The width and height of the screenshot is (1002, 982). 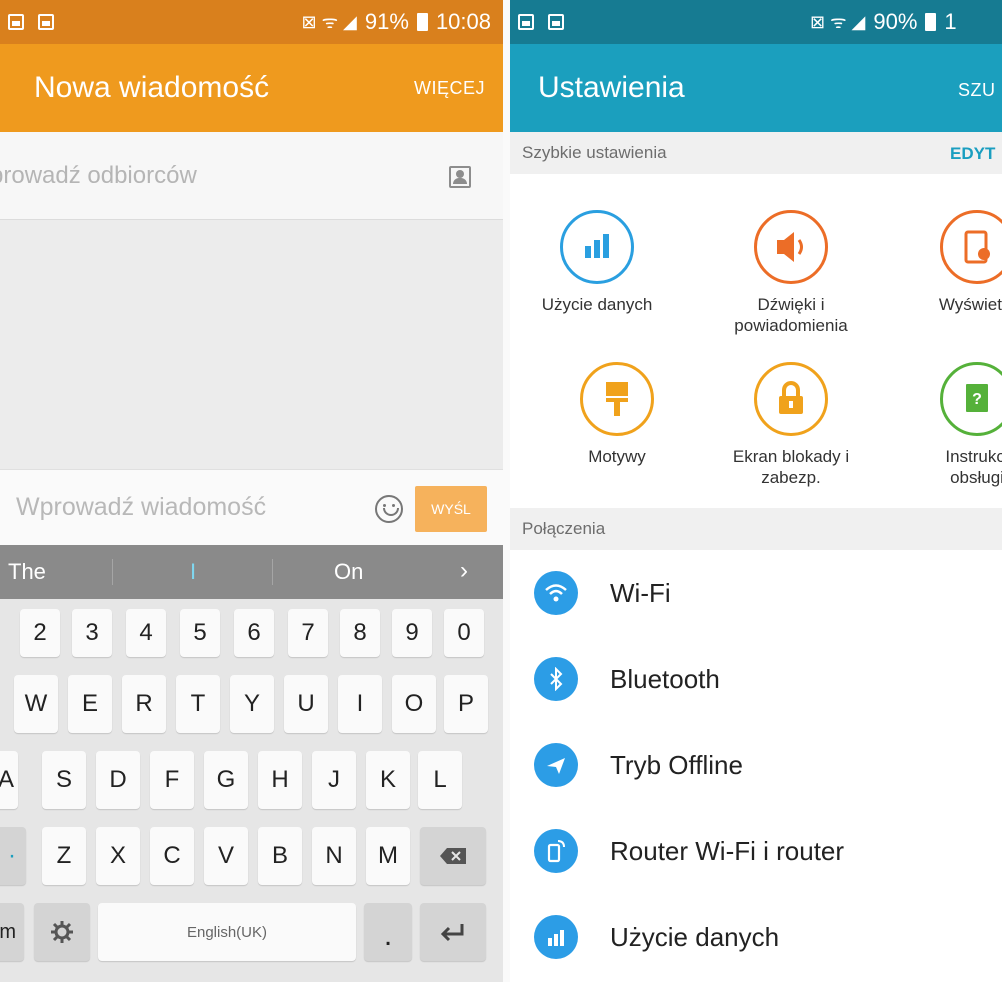 What do you see at coordinates (226, 856) in the screenshot?
I see `key-v: V` at bounding box center [226, 856].